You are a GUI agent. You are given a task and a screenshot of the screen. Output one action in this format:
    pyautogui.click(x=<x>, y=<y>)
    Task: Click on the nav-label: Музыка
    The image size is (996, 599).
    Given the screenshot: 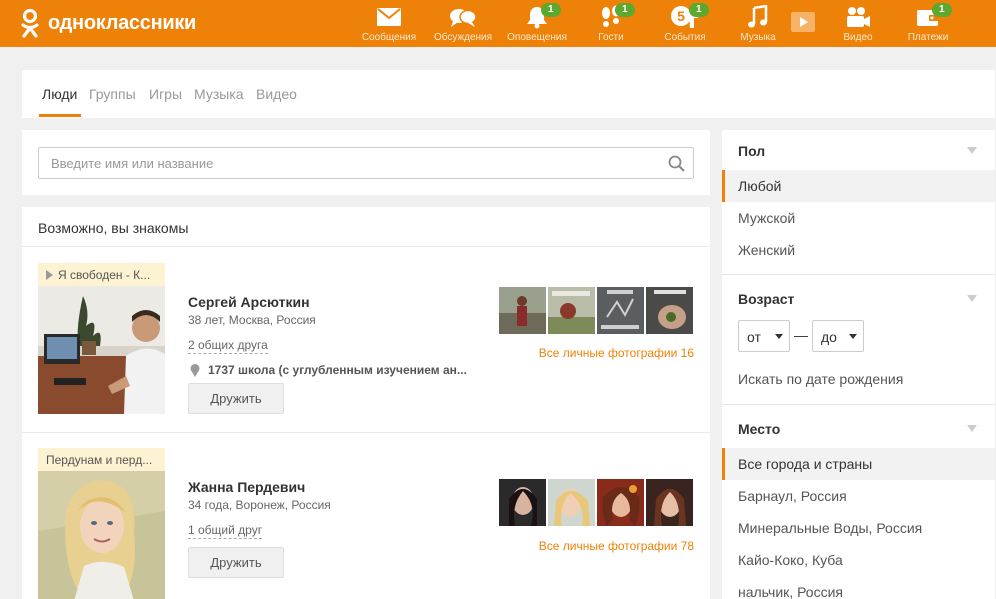 What is the action you would take?
    pyautogui.click(x=758, y=37)
    